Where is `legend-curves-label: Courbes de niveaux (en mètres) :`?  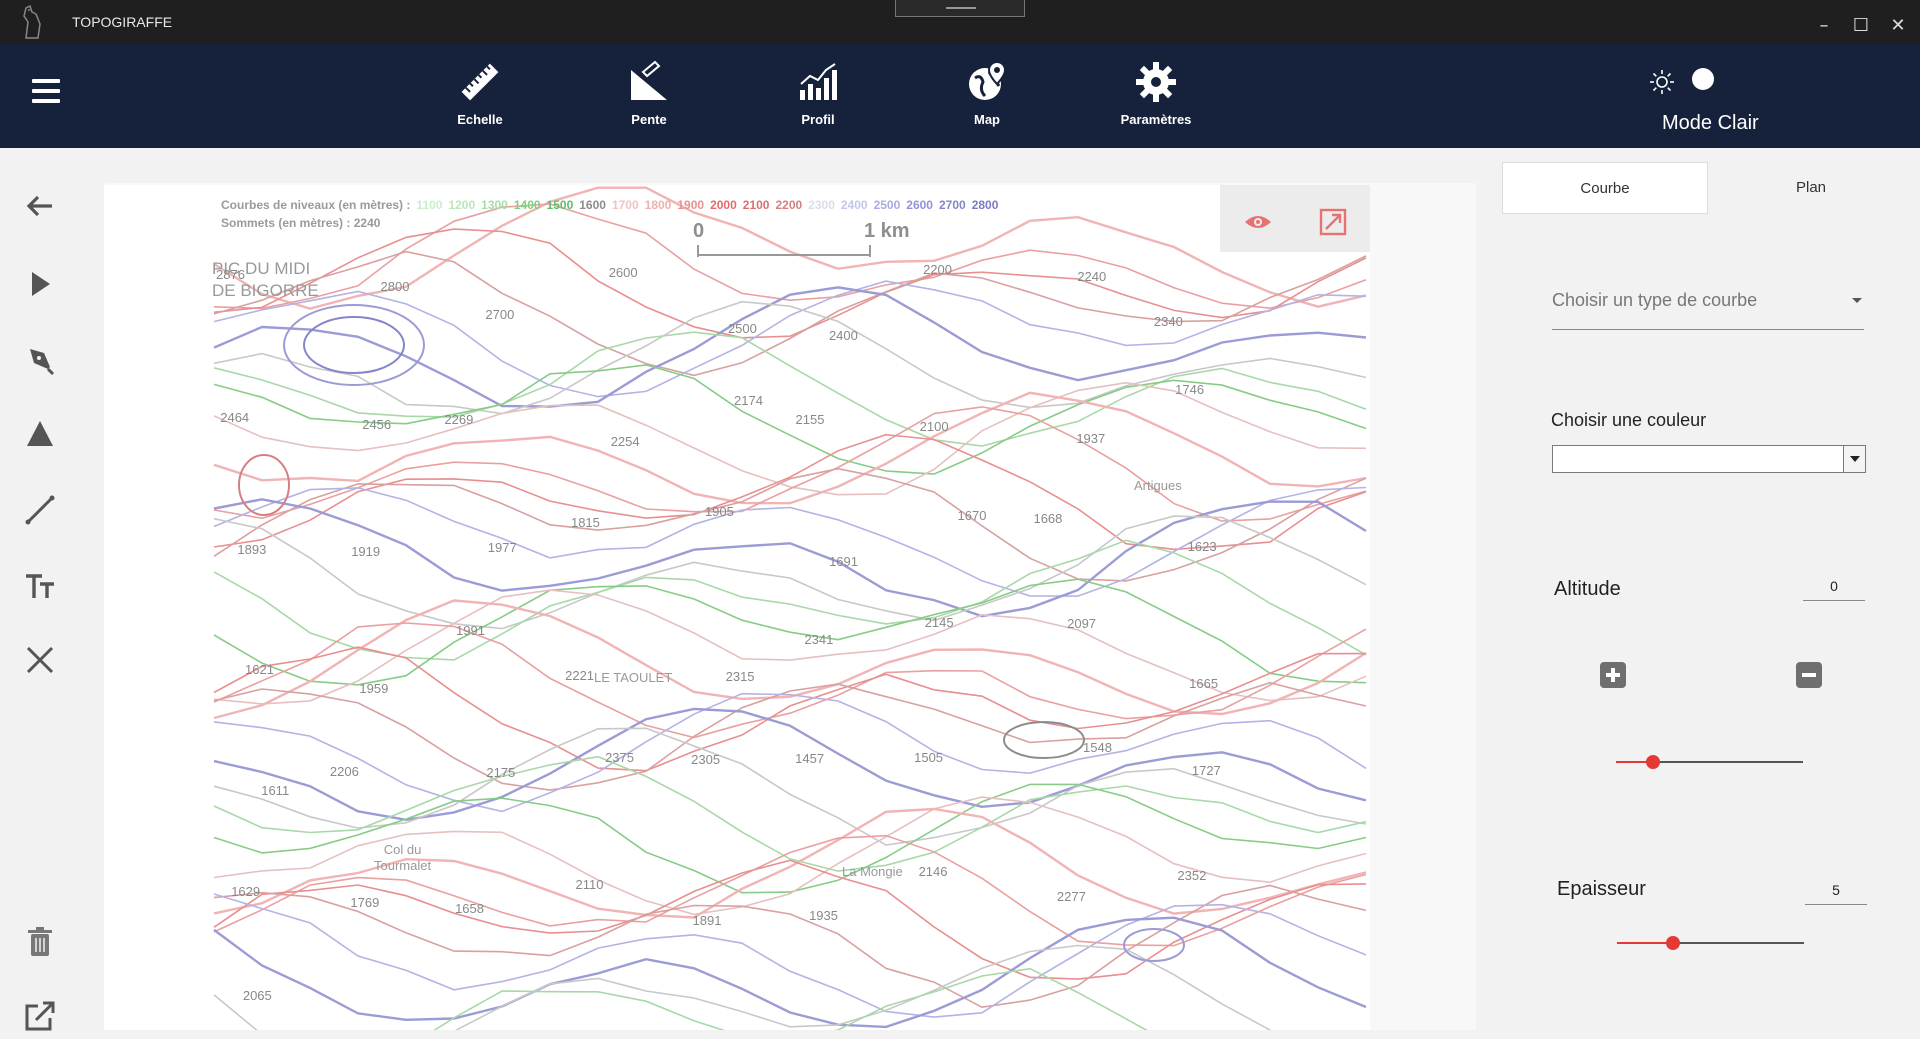 legend-curves-label: Courbes de niveaux (en mètres) : is located at coordinates (316, 205).